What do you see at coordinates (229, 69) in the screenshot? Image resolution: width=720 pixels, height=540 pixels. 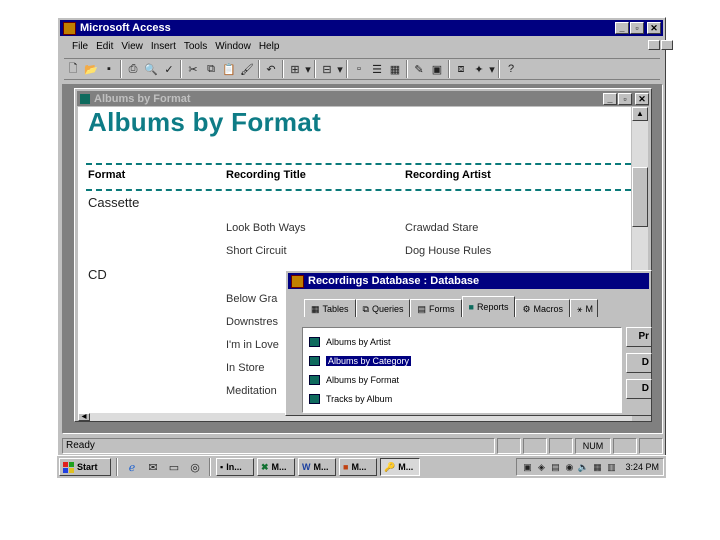 I see `paste-icon: 📋` at bounding box center [229, 69].